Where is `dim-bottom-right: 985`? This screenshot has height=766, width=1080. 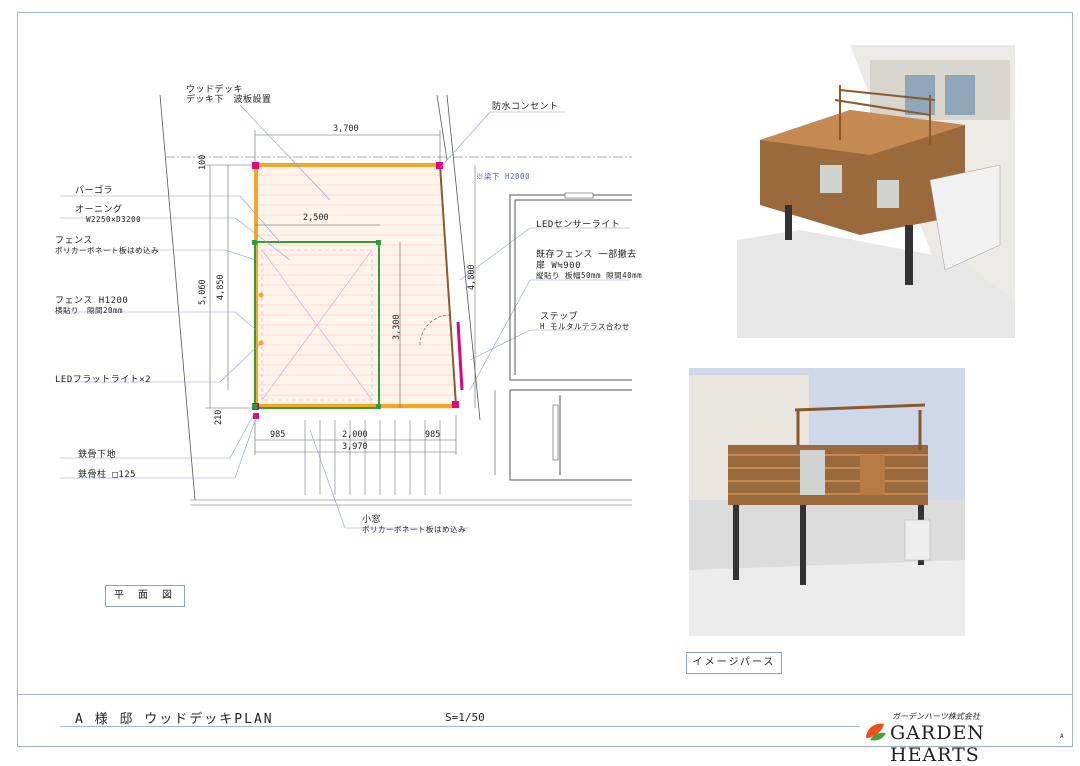 dim-bottom-right: 985 is located at coordinates (433, 435).